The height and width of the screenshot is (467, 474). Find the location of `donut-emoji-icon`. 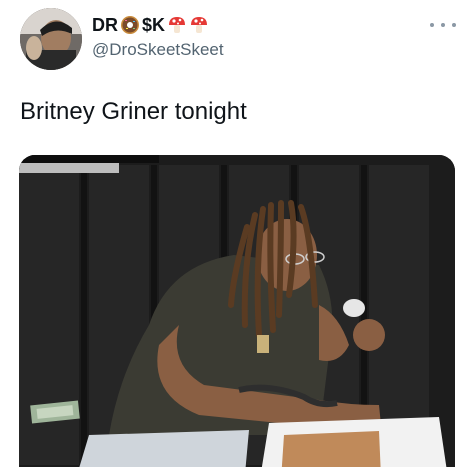

donut-emoji-icon is located at coordinates (130, 25).